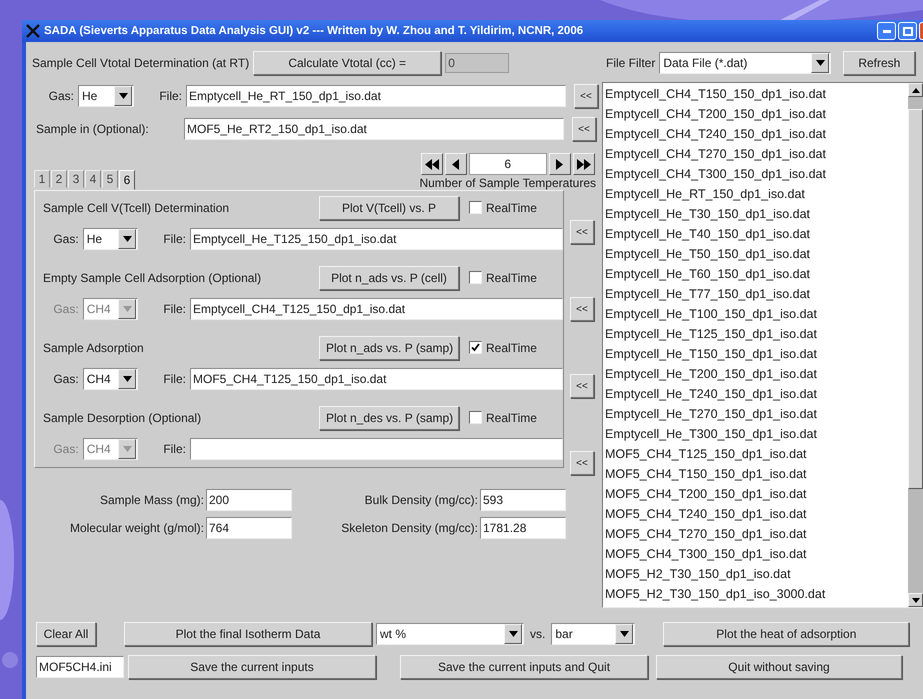 This screenshot has height=699, width=923. Describe the element at coordinates (523, 528) in the screenshot. I see `property-field: 1781.28` at that location.